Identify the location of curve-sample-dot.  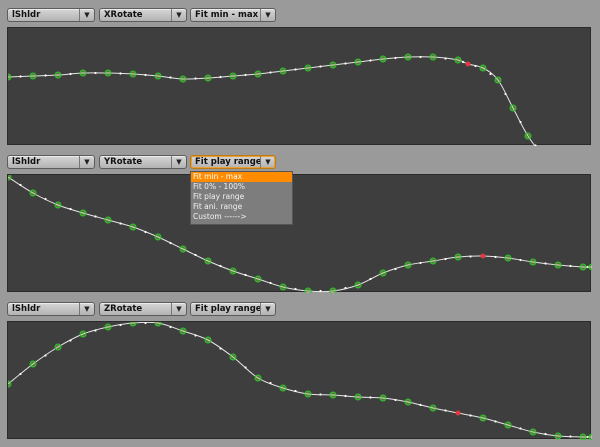
(220, 348).